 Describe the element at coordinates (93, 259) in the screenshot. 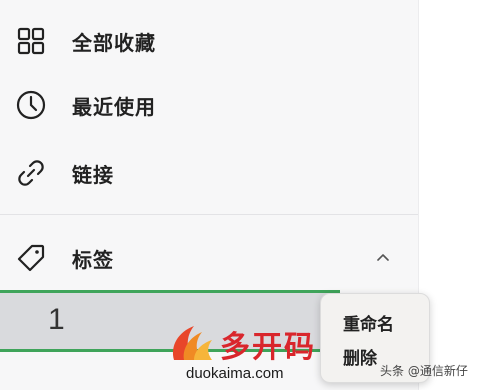

I see `tags-section-label: 标签` at that location.